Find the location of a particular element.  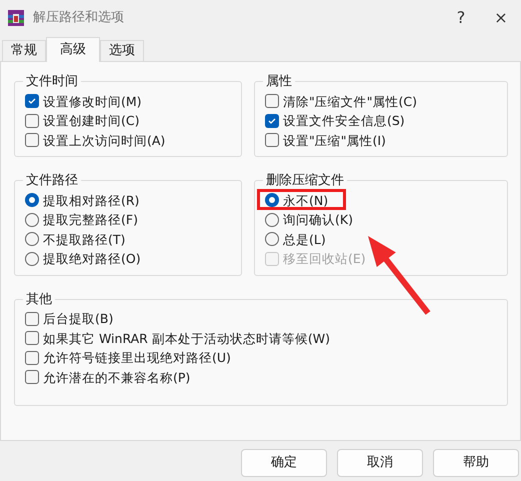

checkbox-label: 清除"压缩文件"属性(C) is located at coordinates (350, 101).